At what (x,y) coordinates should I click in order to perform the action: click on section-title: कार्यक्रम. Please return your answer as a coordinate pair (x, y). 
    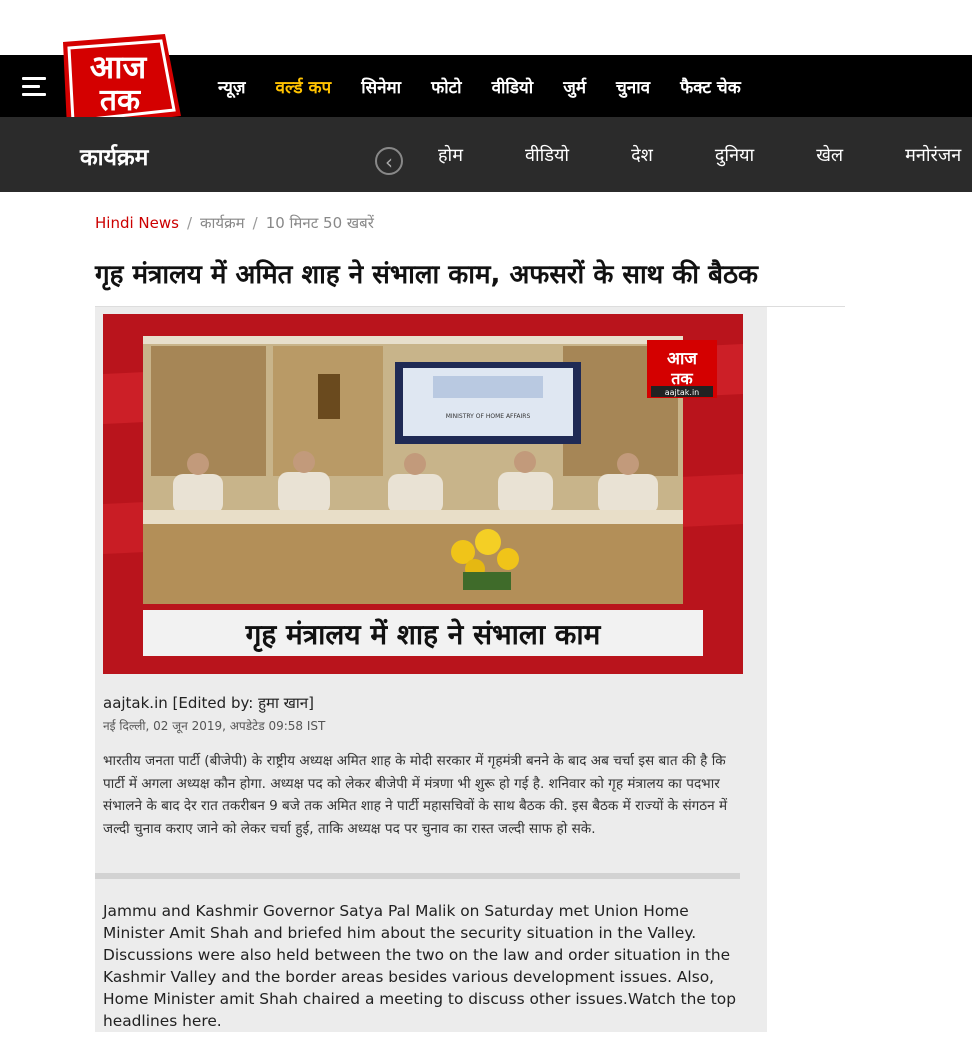
    Looking at the image, I should click on (114, 156).